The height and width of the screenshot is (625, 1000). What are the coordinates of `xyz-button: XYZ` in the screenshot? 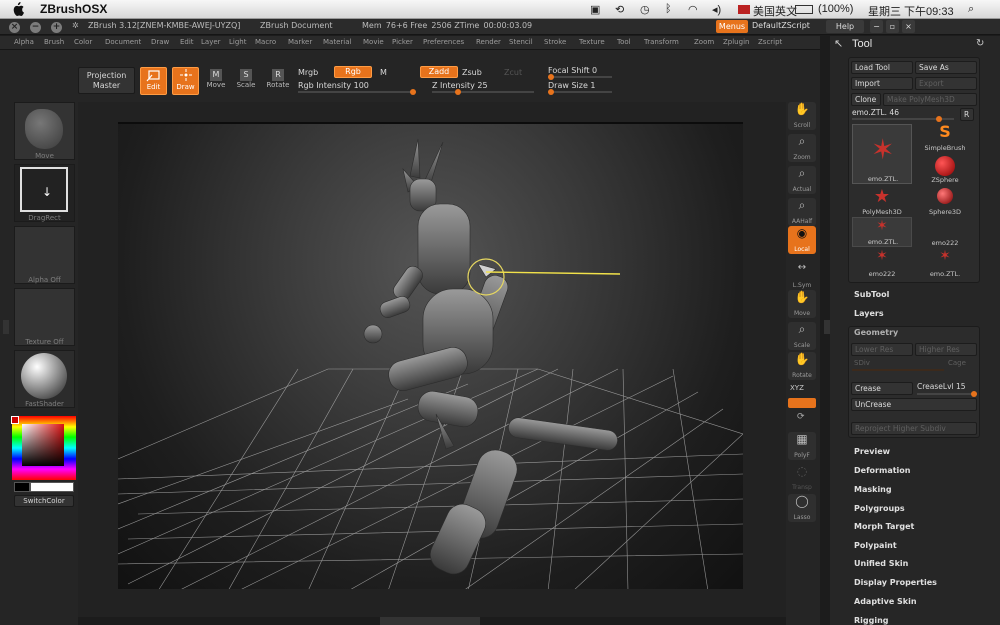 It's located at (797, 388).